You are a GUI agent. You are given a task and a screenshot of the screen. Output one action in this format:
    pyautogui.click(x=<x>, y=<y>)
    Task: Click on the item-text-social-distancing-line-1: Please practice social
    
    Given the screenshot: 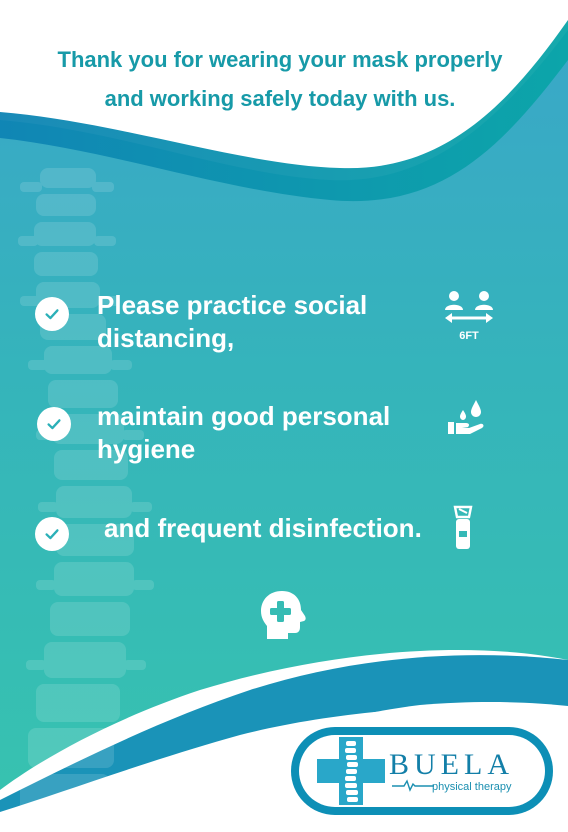 What is the action you would take?
    pyautogui.click(x=232, y=305)
    